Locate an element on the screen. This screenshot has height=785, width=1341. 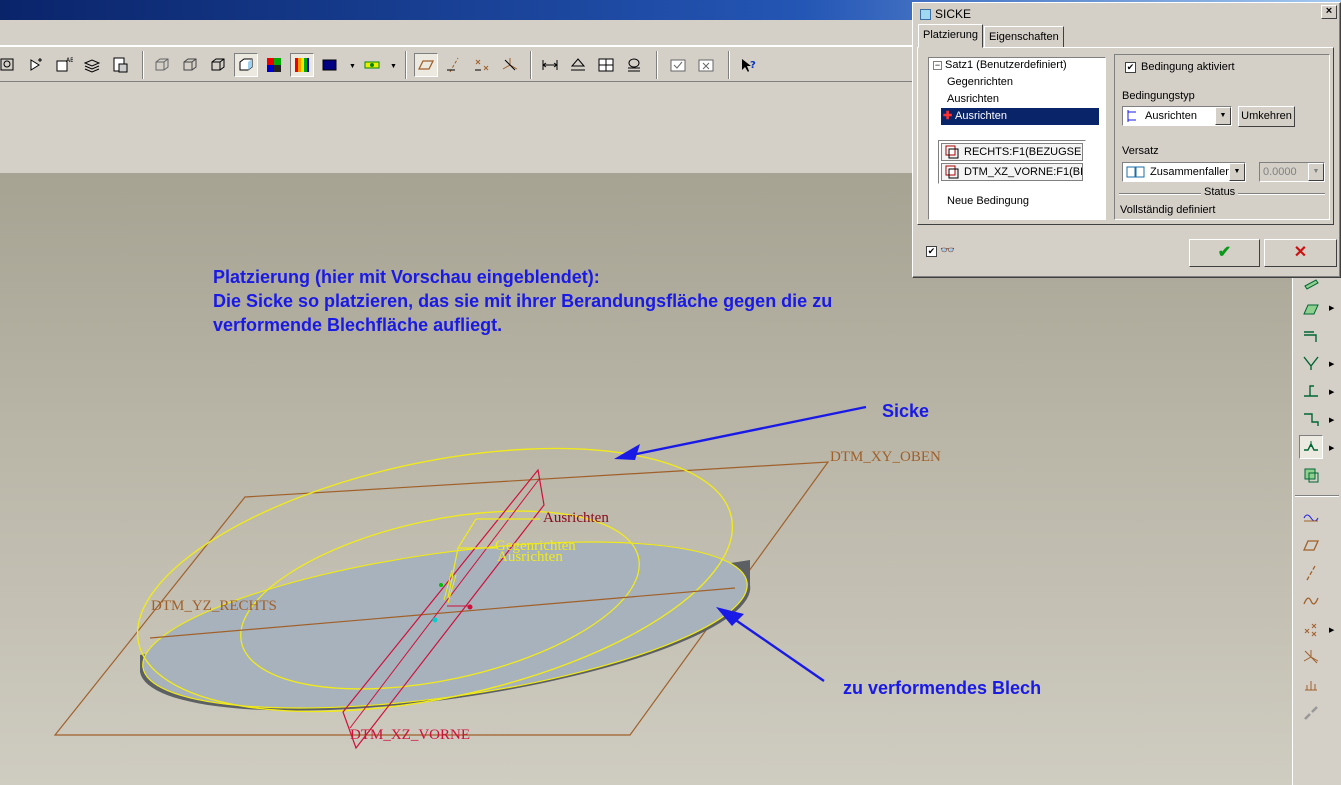
preview-checkbox: ✔ is located at coordinates (931, 251).